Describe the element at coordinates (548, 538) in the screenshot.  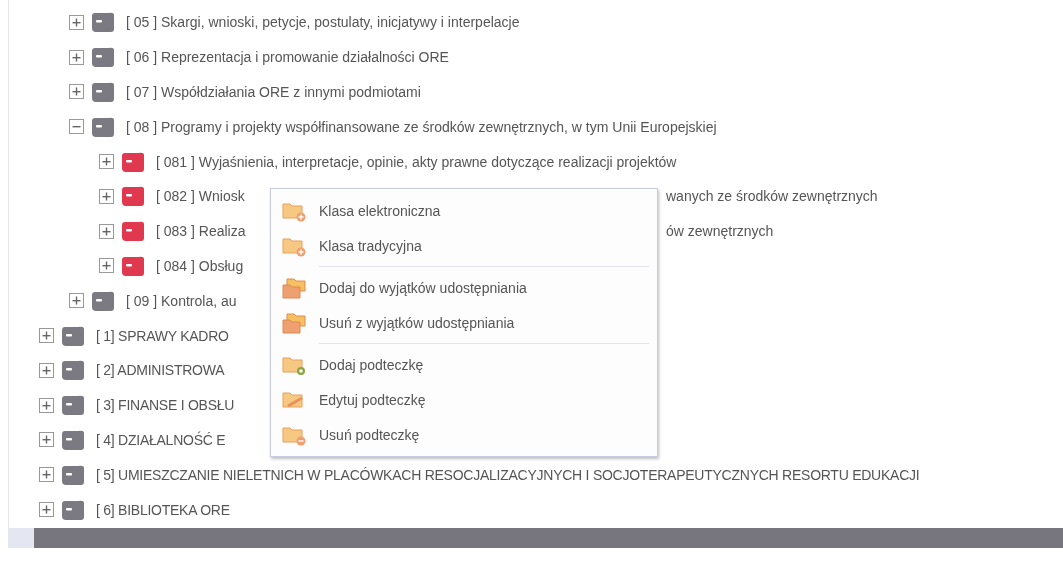
I see `scrollbar-thumb` at that location.